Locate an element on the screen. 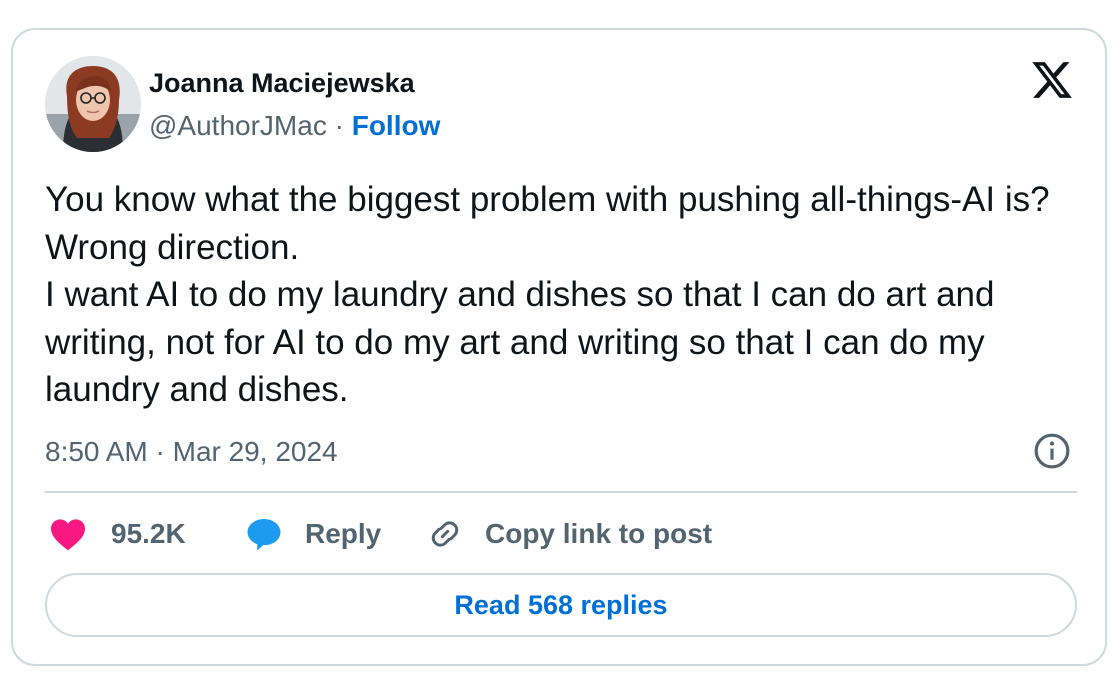 Image resolution: width=1120 pixels, height=680 pixels. x-logo-icon is located at coordinates (1052, 80).